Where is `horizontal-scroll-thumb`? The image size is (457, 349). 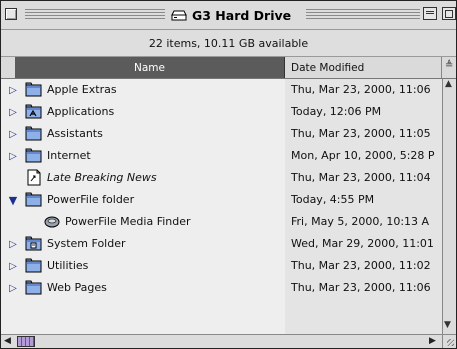 horizontal-scroll-thumb is located at coordinates (26, 341).